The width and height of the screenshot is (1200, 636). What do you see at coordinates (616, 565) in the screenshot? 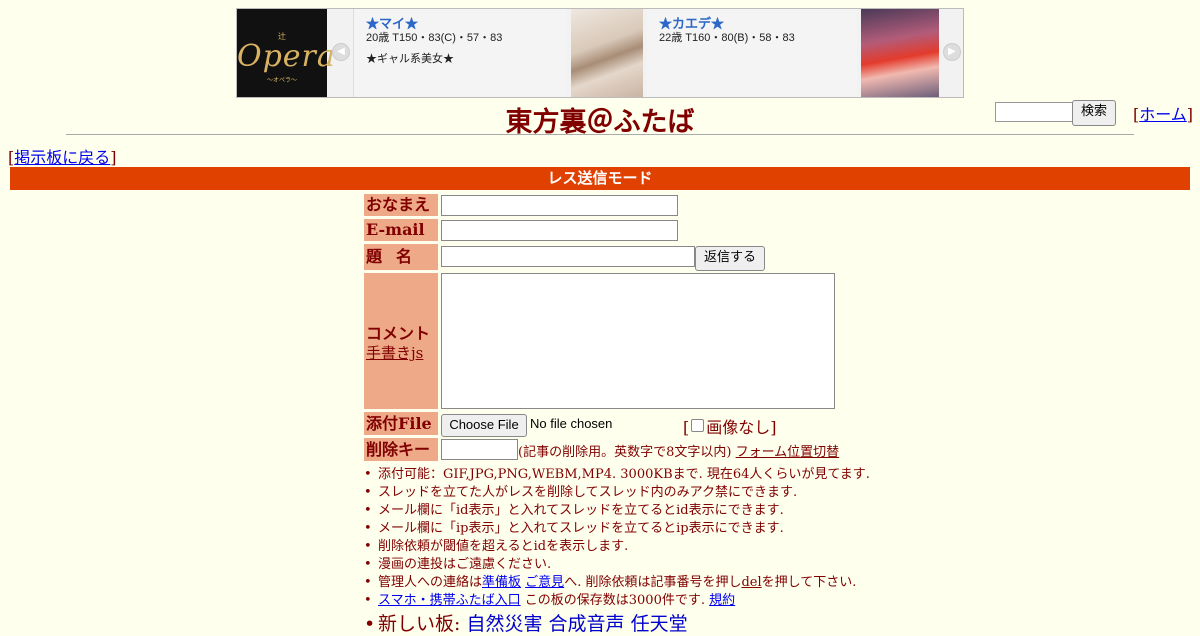
I see `list-item: 漫画の連投はご遠慮ください.` at bounding box center [616, 565].